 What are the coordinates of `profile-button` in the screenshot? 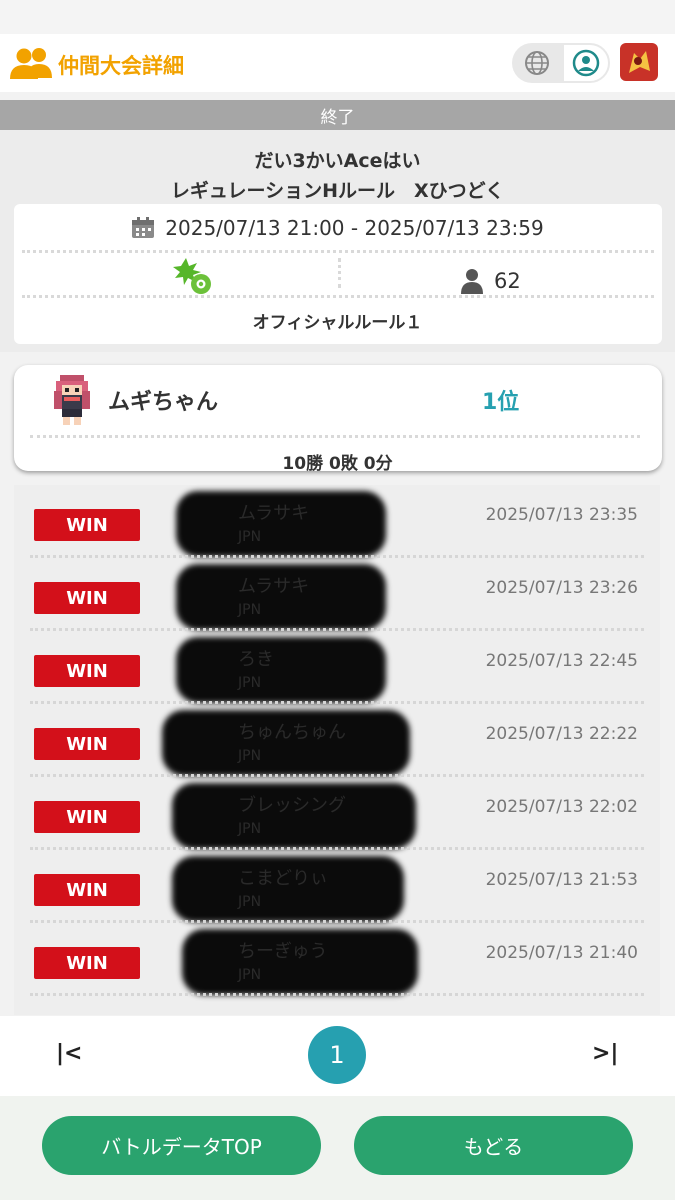 It's located at (586, 63).